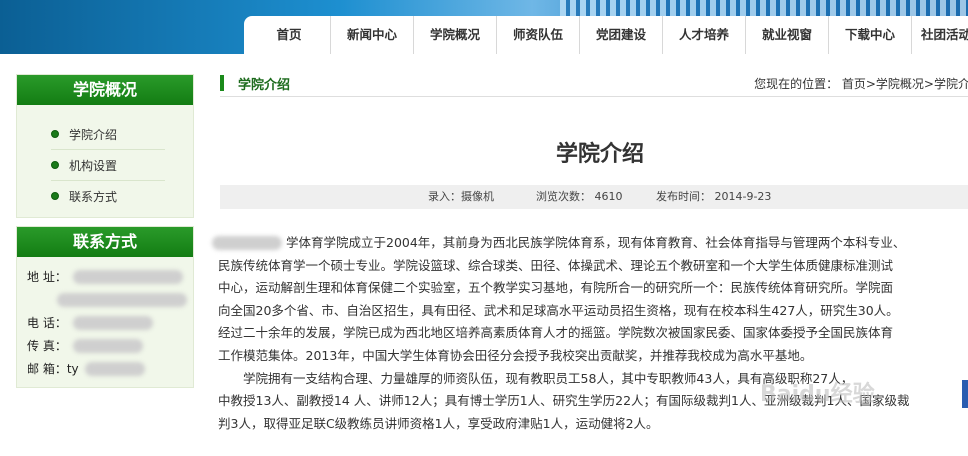  Describe the element at coordinates (72, 368) in the screenshot. I see `contact-email-value: ty` at that location.